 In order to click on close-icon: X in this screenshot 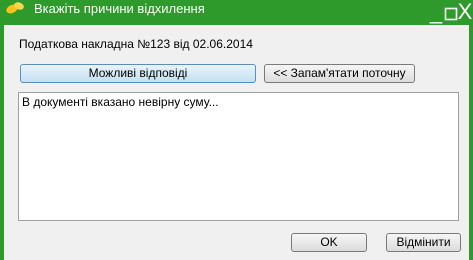, I will do `click(465, 12)`.